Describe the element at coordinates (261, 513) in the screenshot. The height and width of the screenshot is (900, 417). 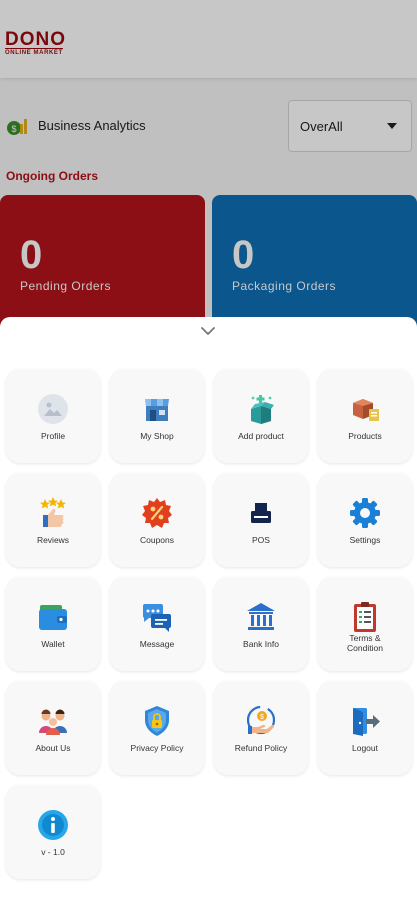
I see `pos-icon` at that location.